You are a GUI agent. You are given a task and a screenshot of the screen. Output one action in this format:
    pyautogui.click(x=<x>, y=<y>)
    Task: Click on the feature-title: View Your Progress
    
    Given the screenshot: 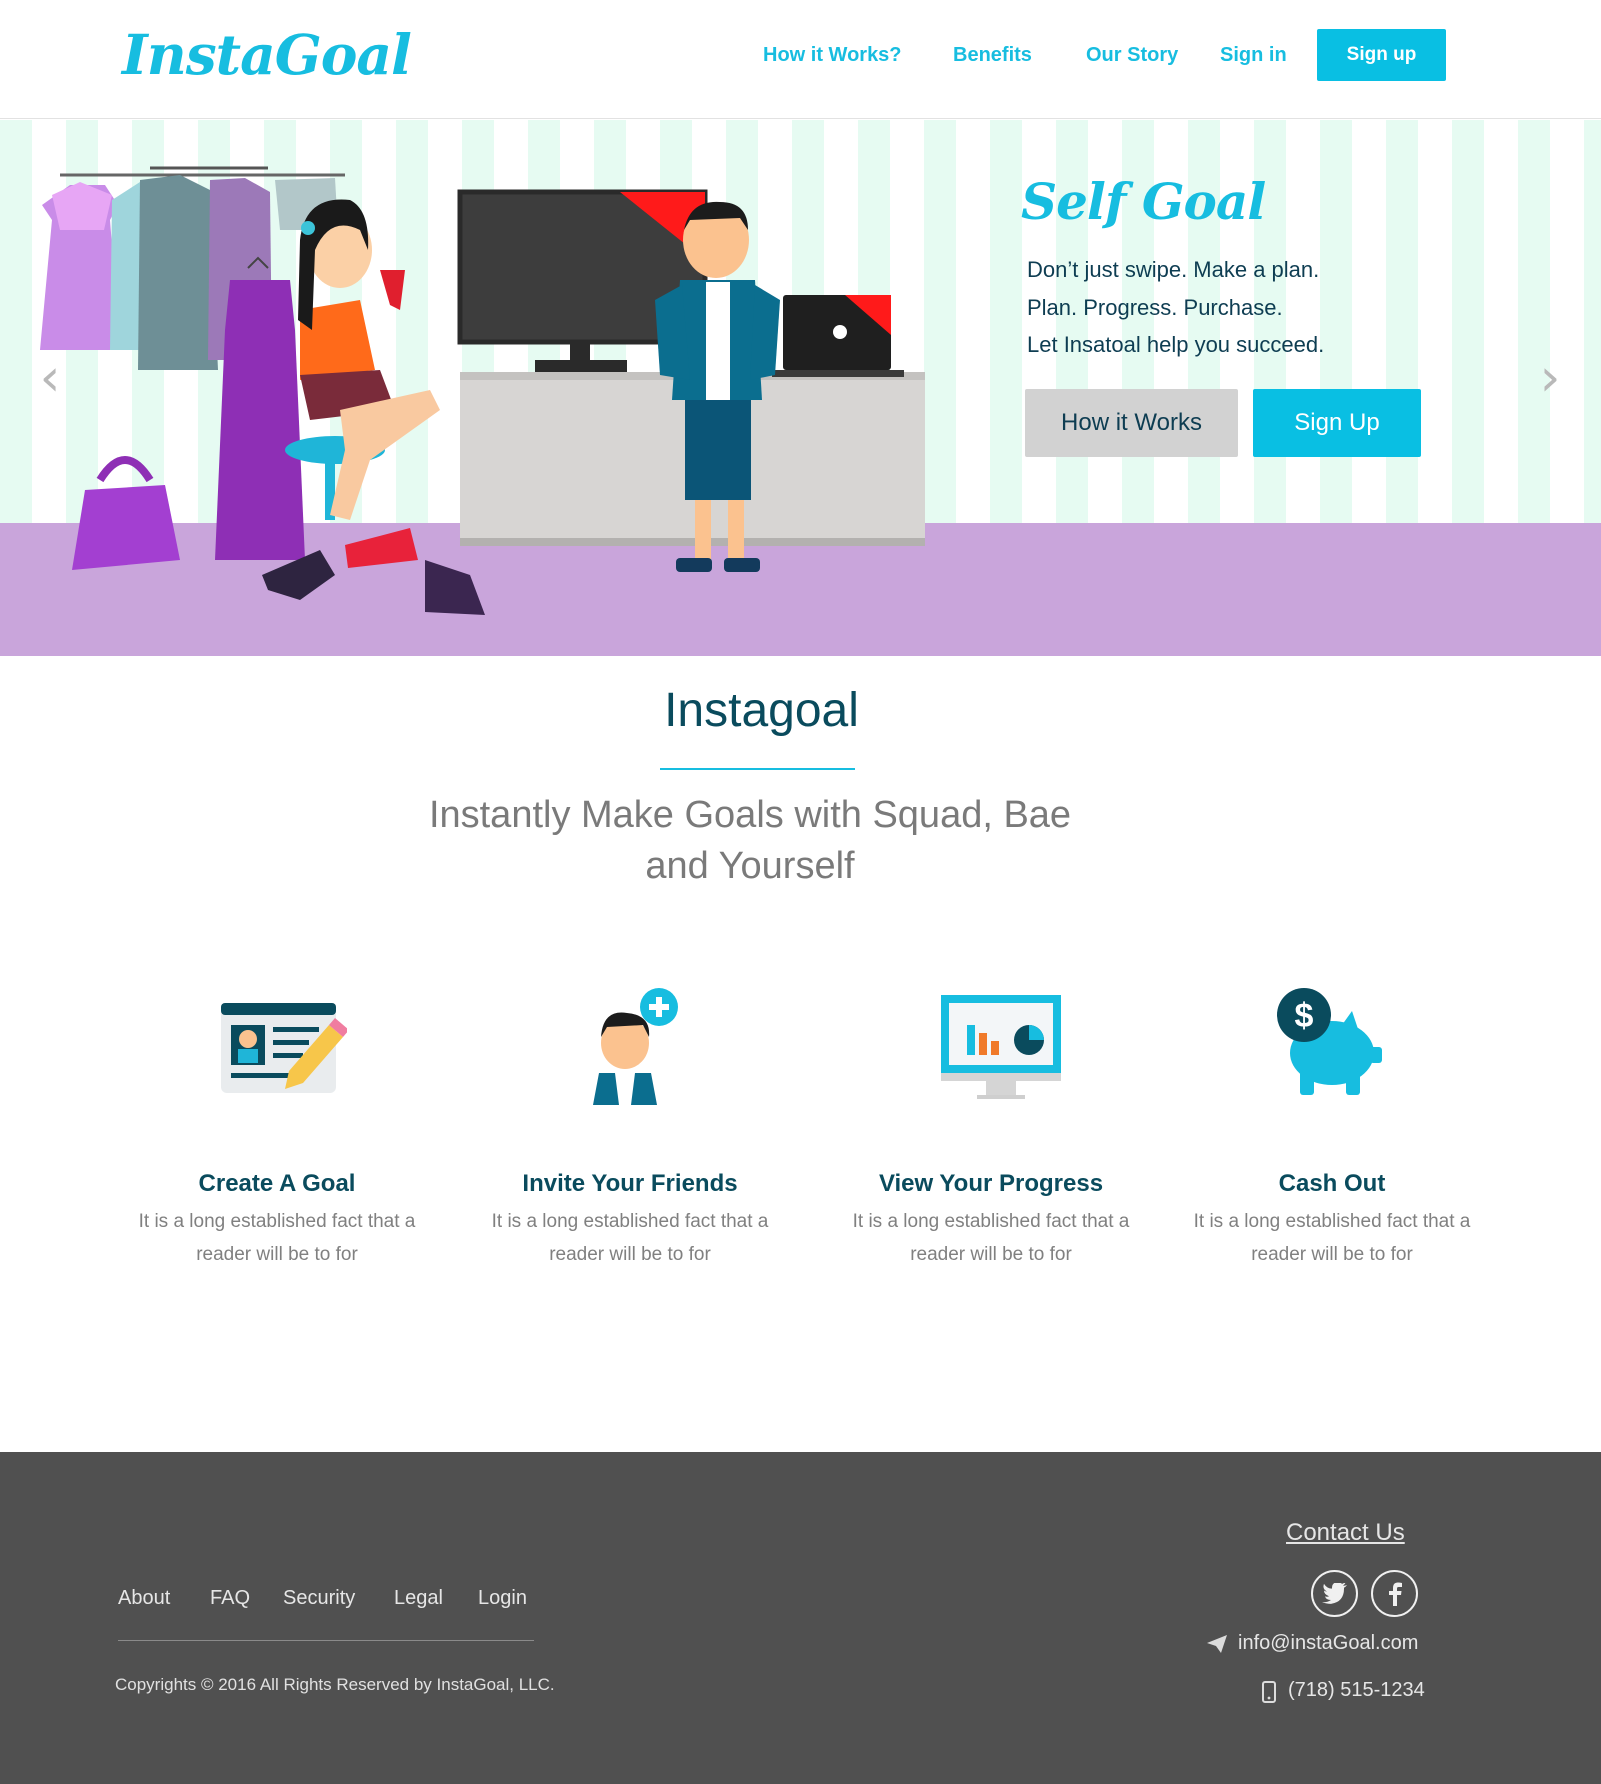 What is the action you would take?
    pyautogui.click(x=991, y=1183)
    